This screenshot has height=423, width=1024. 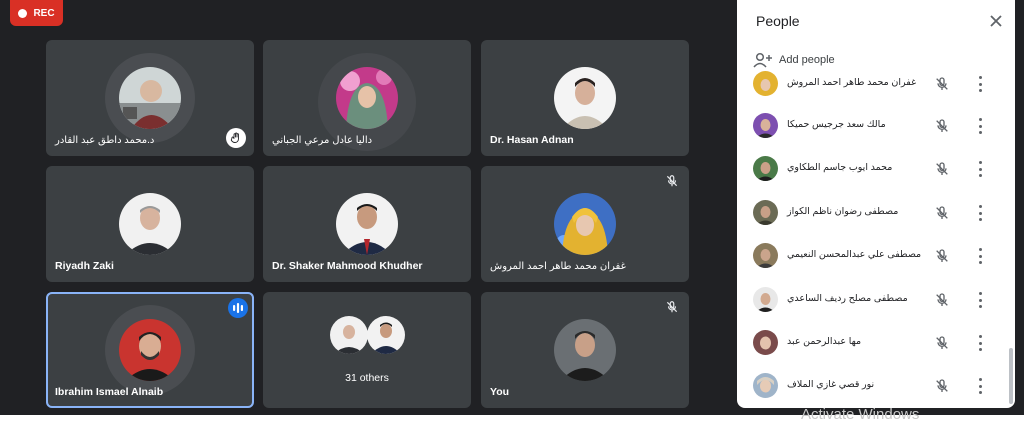 I want to click on recording-label: REC, so click(x=44, y=13).